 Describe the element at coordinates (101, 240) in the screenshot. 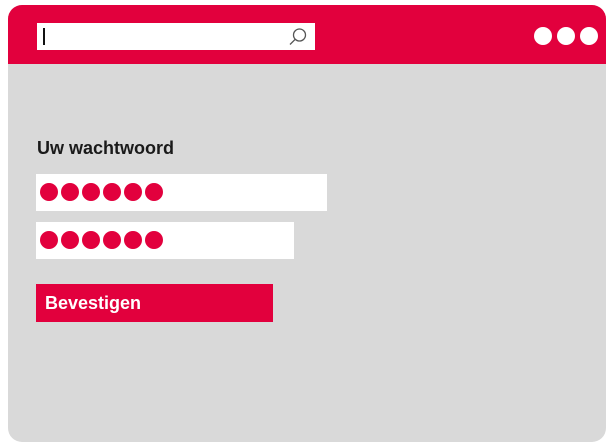

I see `confirm-password-mask` at that location.